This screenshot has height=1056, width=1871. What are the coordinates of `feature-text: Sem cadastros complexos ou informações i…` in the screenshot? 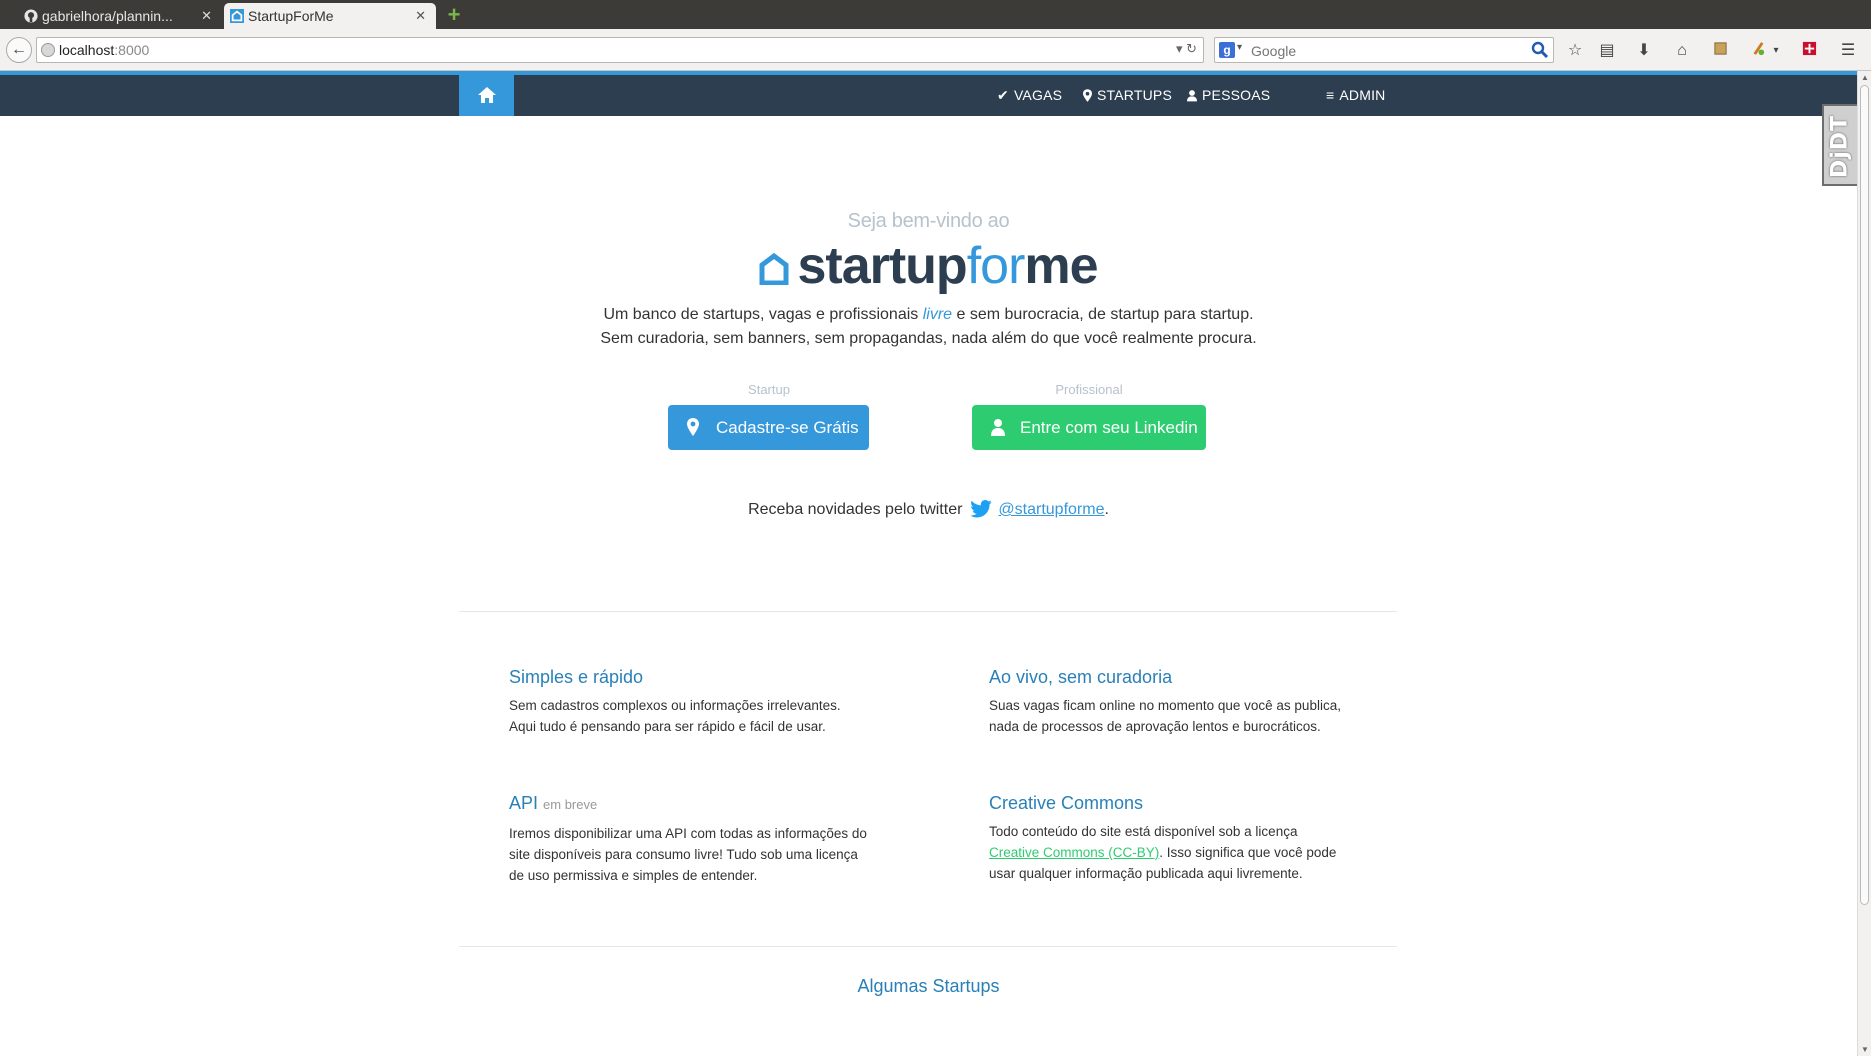 It's located at (675, 716).